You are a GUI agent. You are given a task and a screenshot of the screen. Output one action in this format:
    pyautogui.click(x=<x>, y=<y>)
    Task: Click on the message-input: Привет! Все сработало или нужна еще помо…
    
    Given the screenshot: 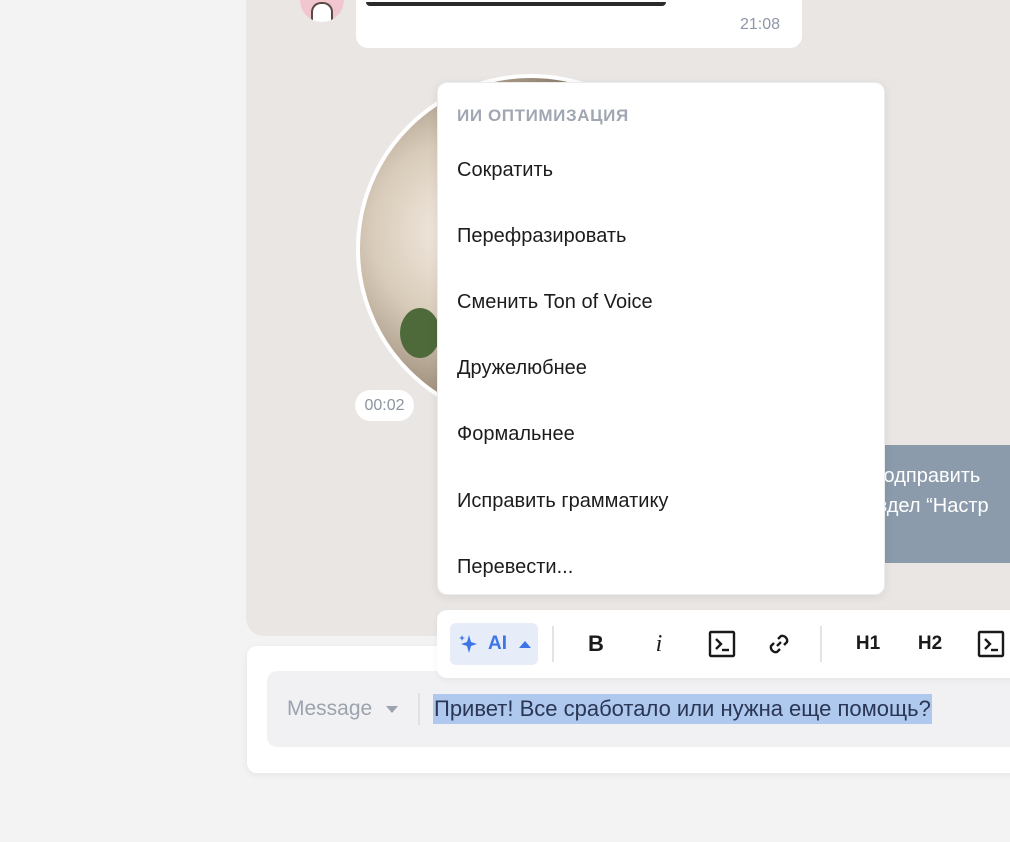 What is the action you would take?
    pyautogui.click(x=682, y=709)
    